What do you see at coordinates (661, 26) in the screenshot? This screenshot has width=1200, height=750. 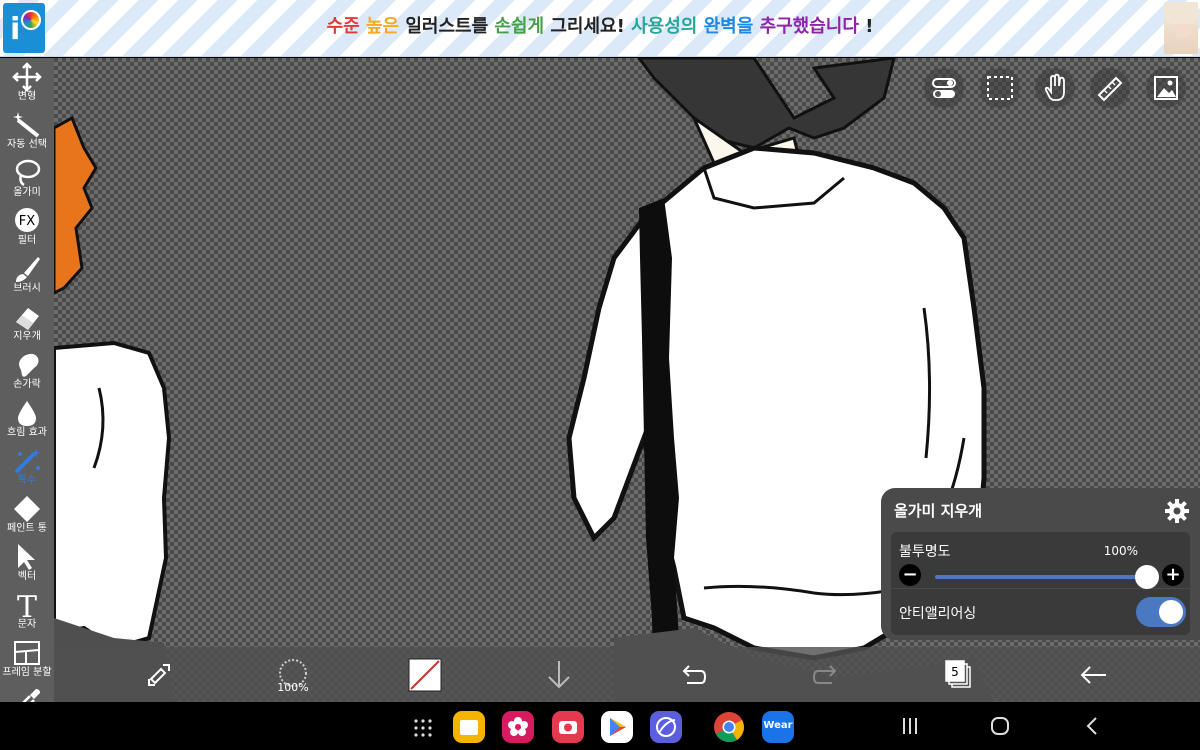 I see `slogan-part: 사용성의` at bounding box center [661, 26].